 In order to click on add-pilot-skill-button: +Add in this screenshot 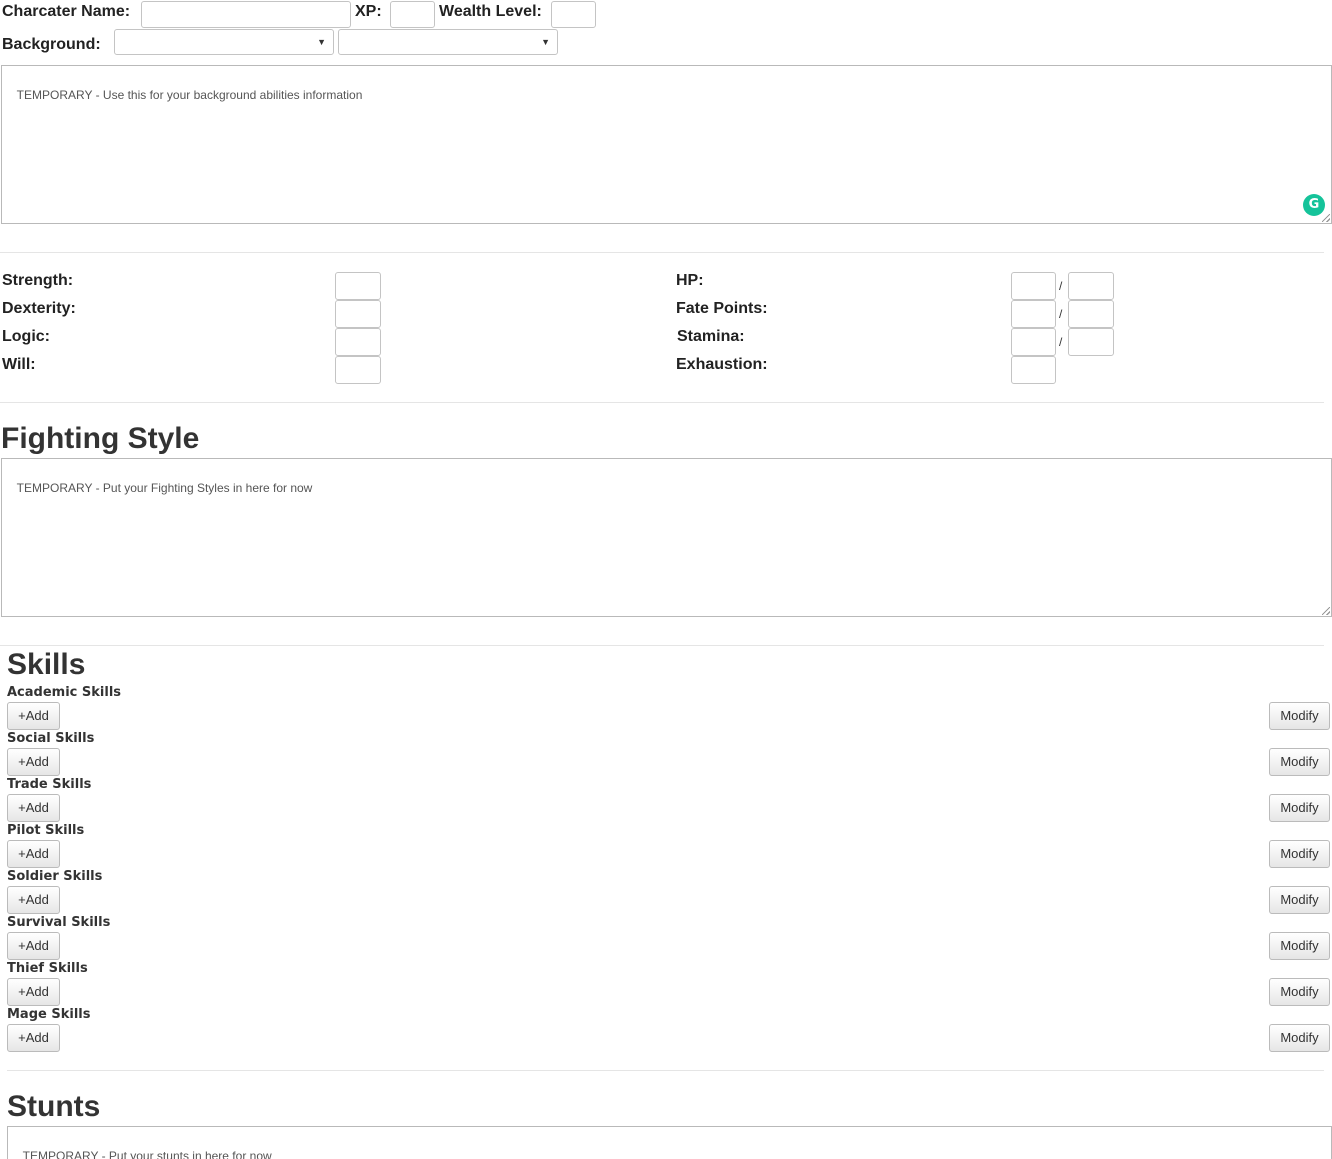, I will do `click(33, 854)`.